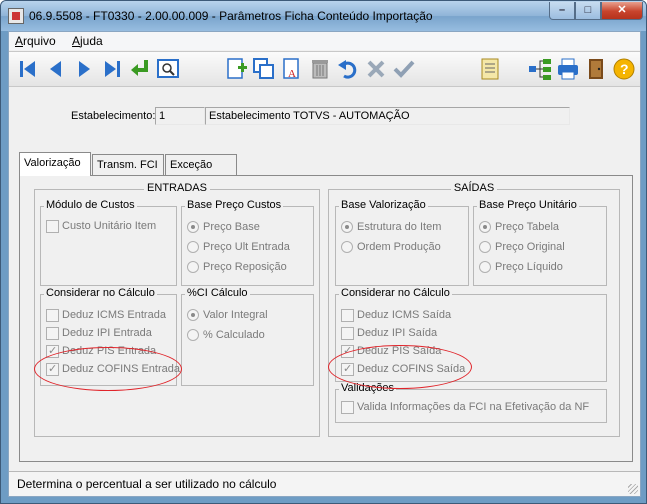 The height and width of the screenshot is (504, 647). Describe the element at coordinates (347, 247) in the screenshot. I see `ordem-producao-radio` at that location.